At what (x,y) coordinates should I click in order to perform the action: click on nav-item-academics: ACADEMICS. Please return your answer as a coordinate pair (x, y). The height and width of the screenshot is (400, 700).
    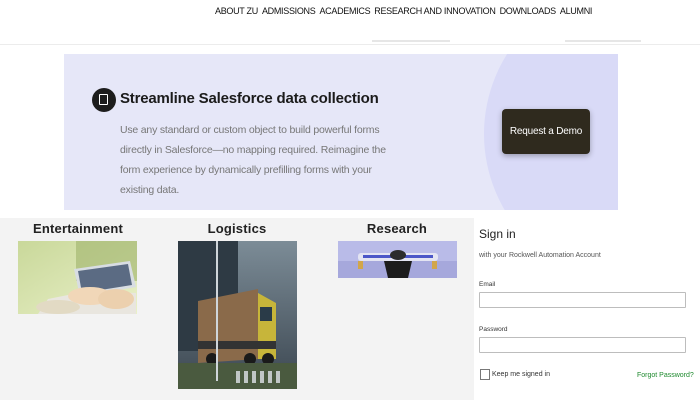
    Looking at the image, I should click on (344, 11).